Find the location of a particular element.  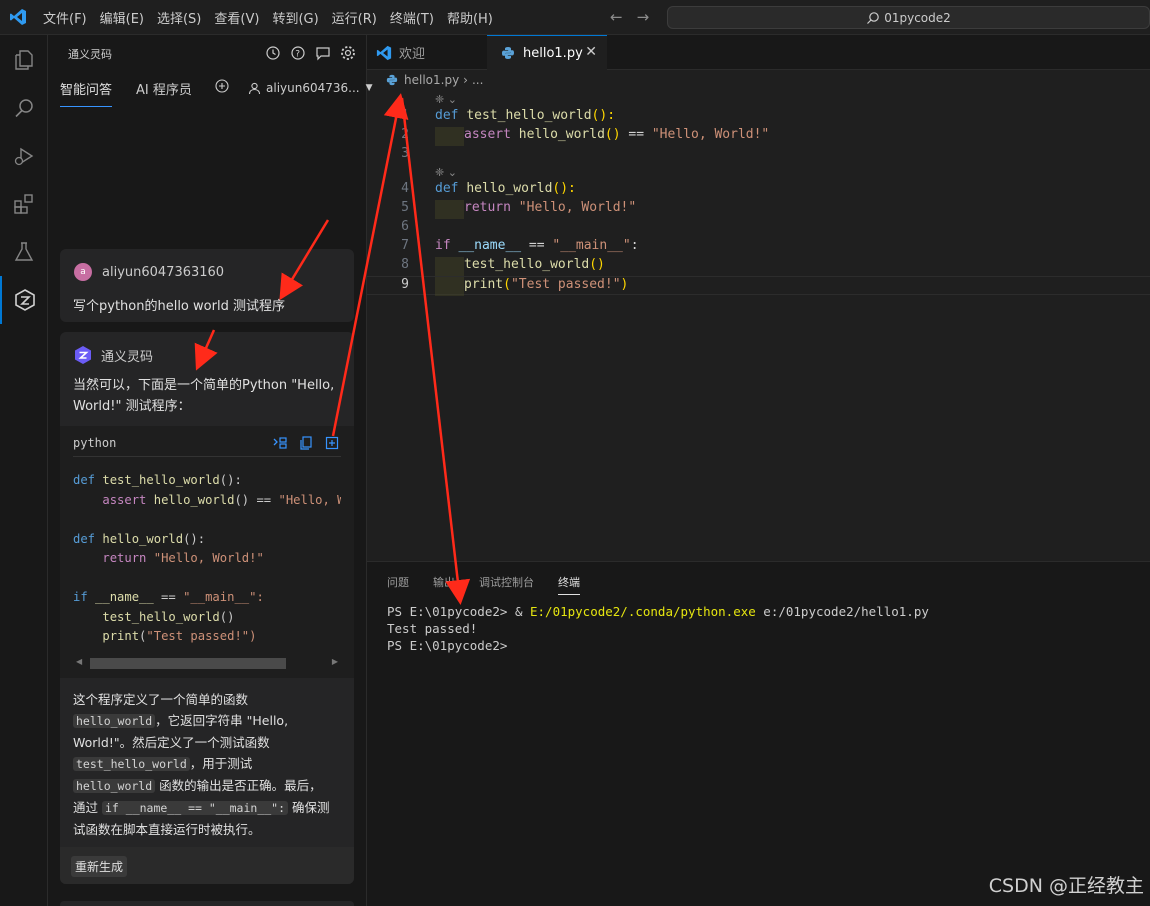

testing-flask-icon is located at coordinates (24, 252).